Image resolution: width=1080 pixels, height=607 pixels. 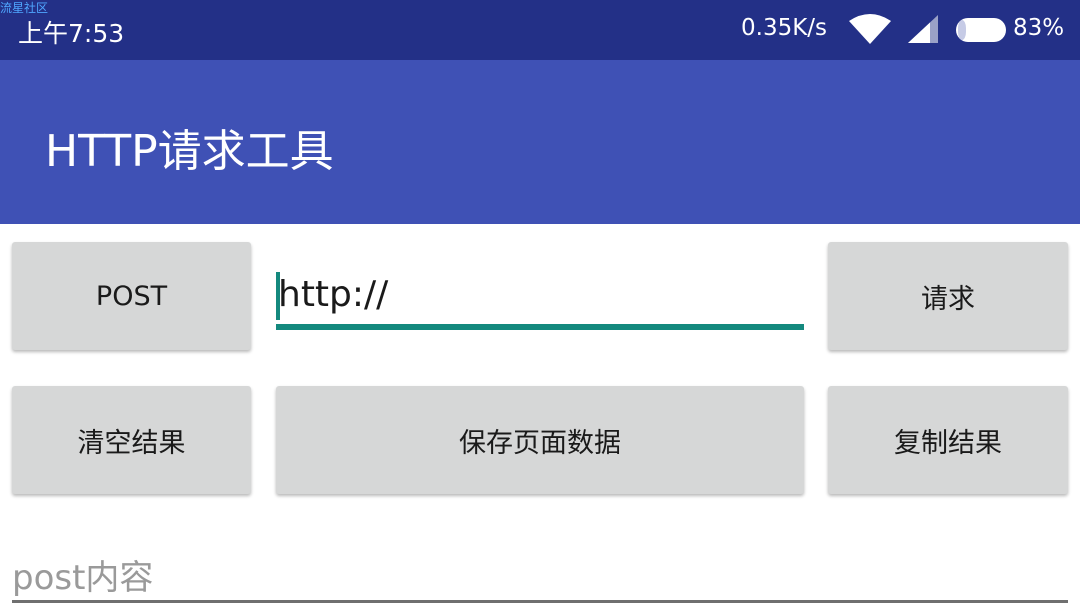 I want to click on status-time: 上午7:53, so click(x=71, y=33).